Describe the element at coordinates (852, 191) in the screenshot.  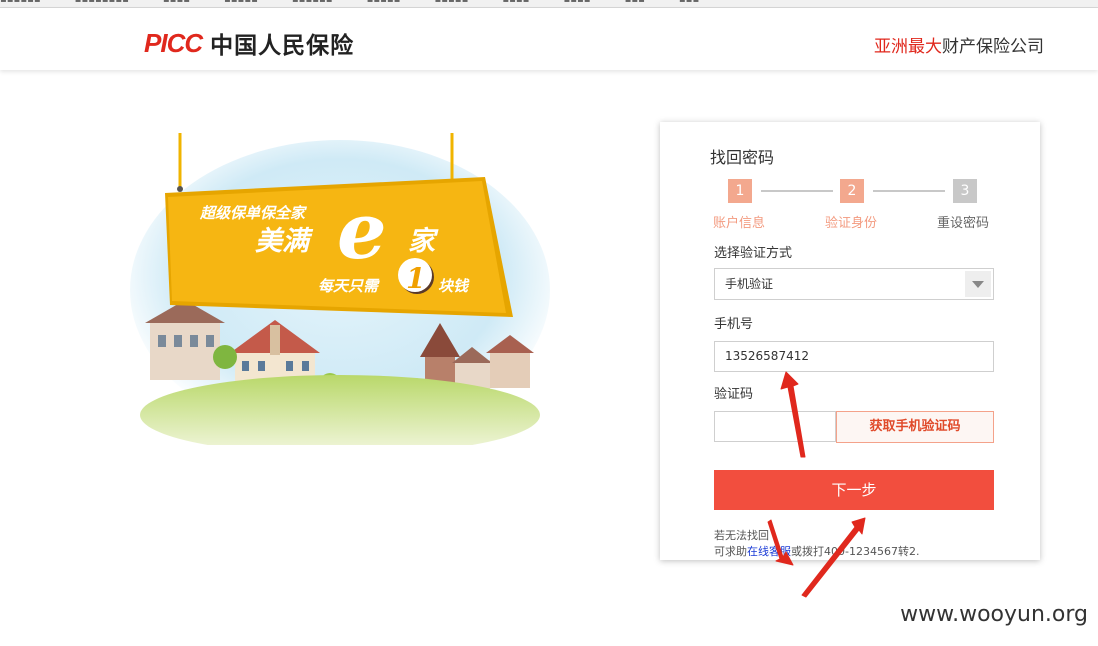
I see `step-2-badge: 2` at that location.